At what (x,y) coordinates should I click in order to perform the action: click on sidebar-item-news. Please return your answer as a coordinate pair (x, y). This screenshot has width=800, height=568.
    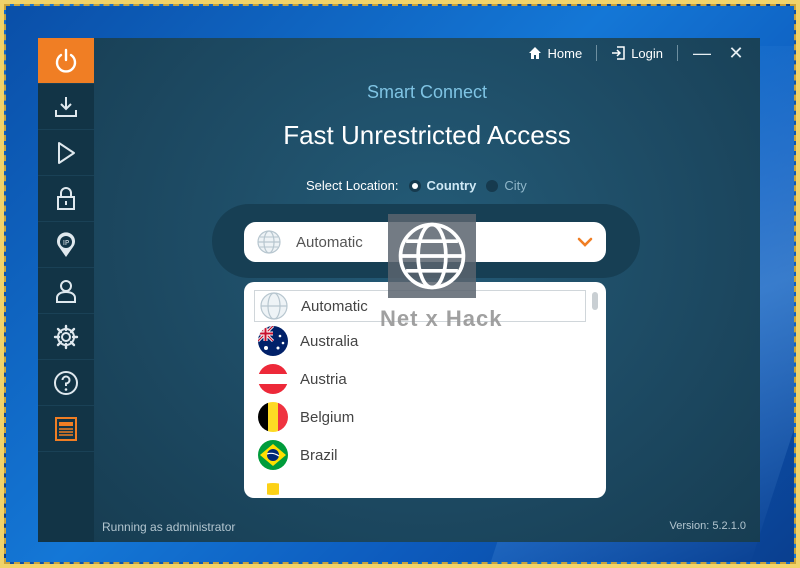
    Looking at the image, I should click on (66, 429).